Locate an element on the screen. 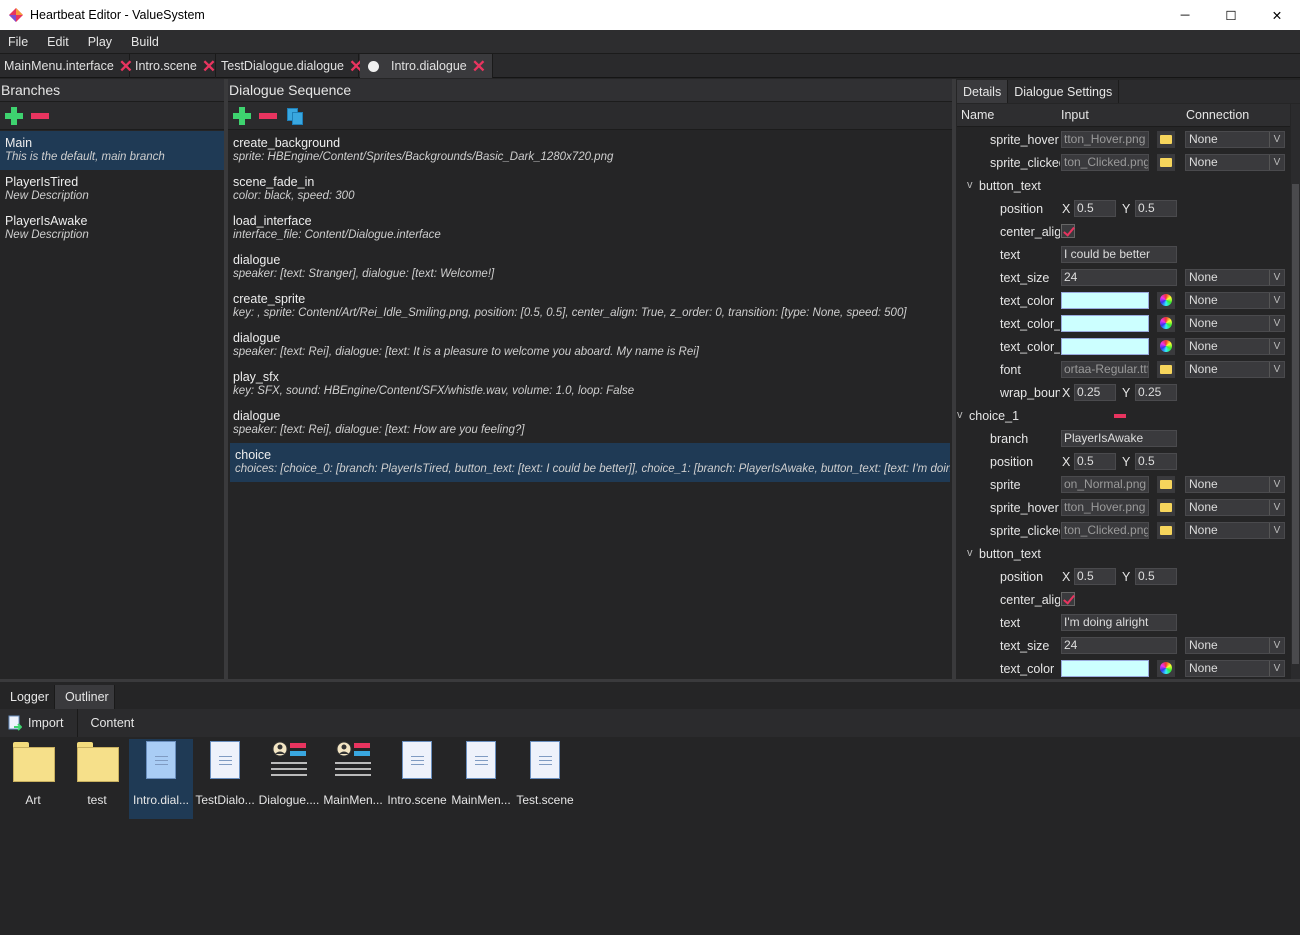 The height and width of the screenshot is (935, 1300). asset-folder: test is located at coordinates (97, 779).